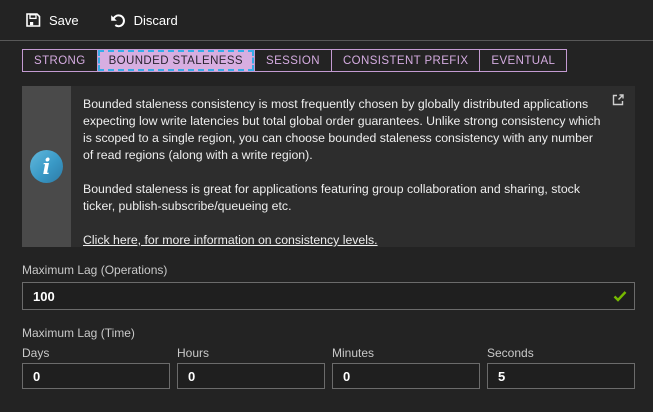 This screenshot has height=412, width=653. Describe the element at coordinates (33, 20) in the screenshot. I see `save-icon` at that location.